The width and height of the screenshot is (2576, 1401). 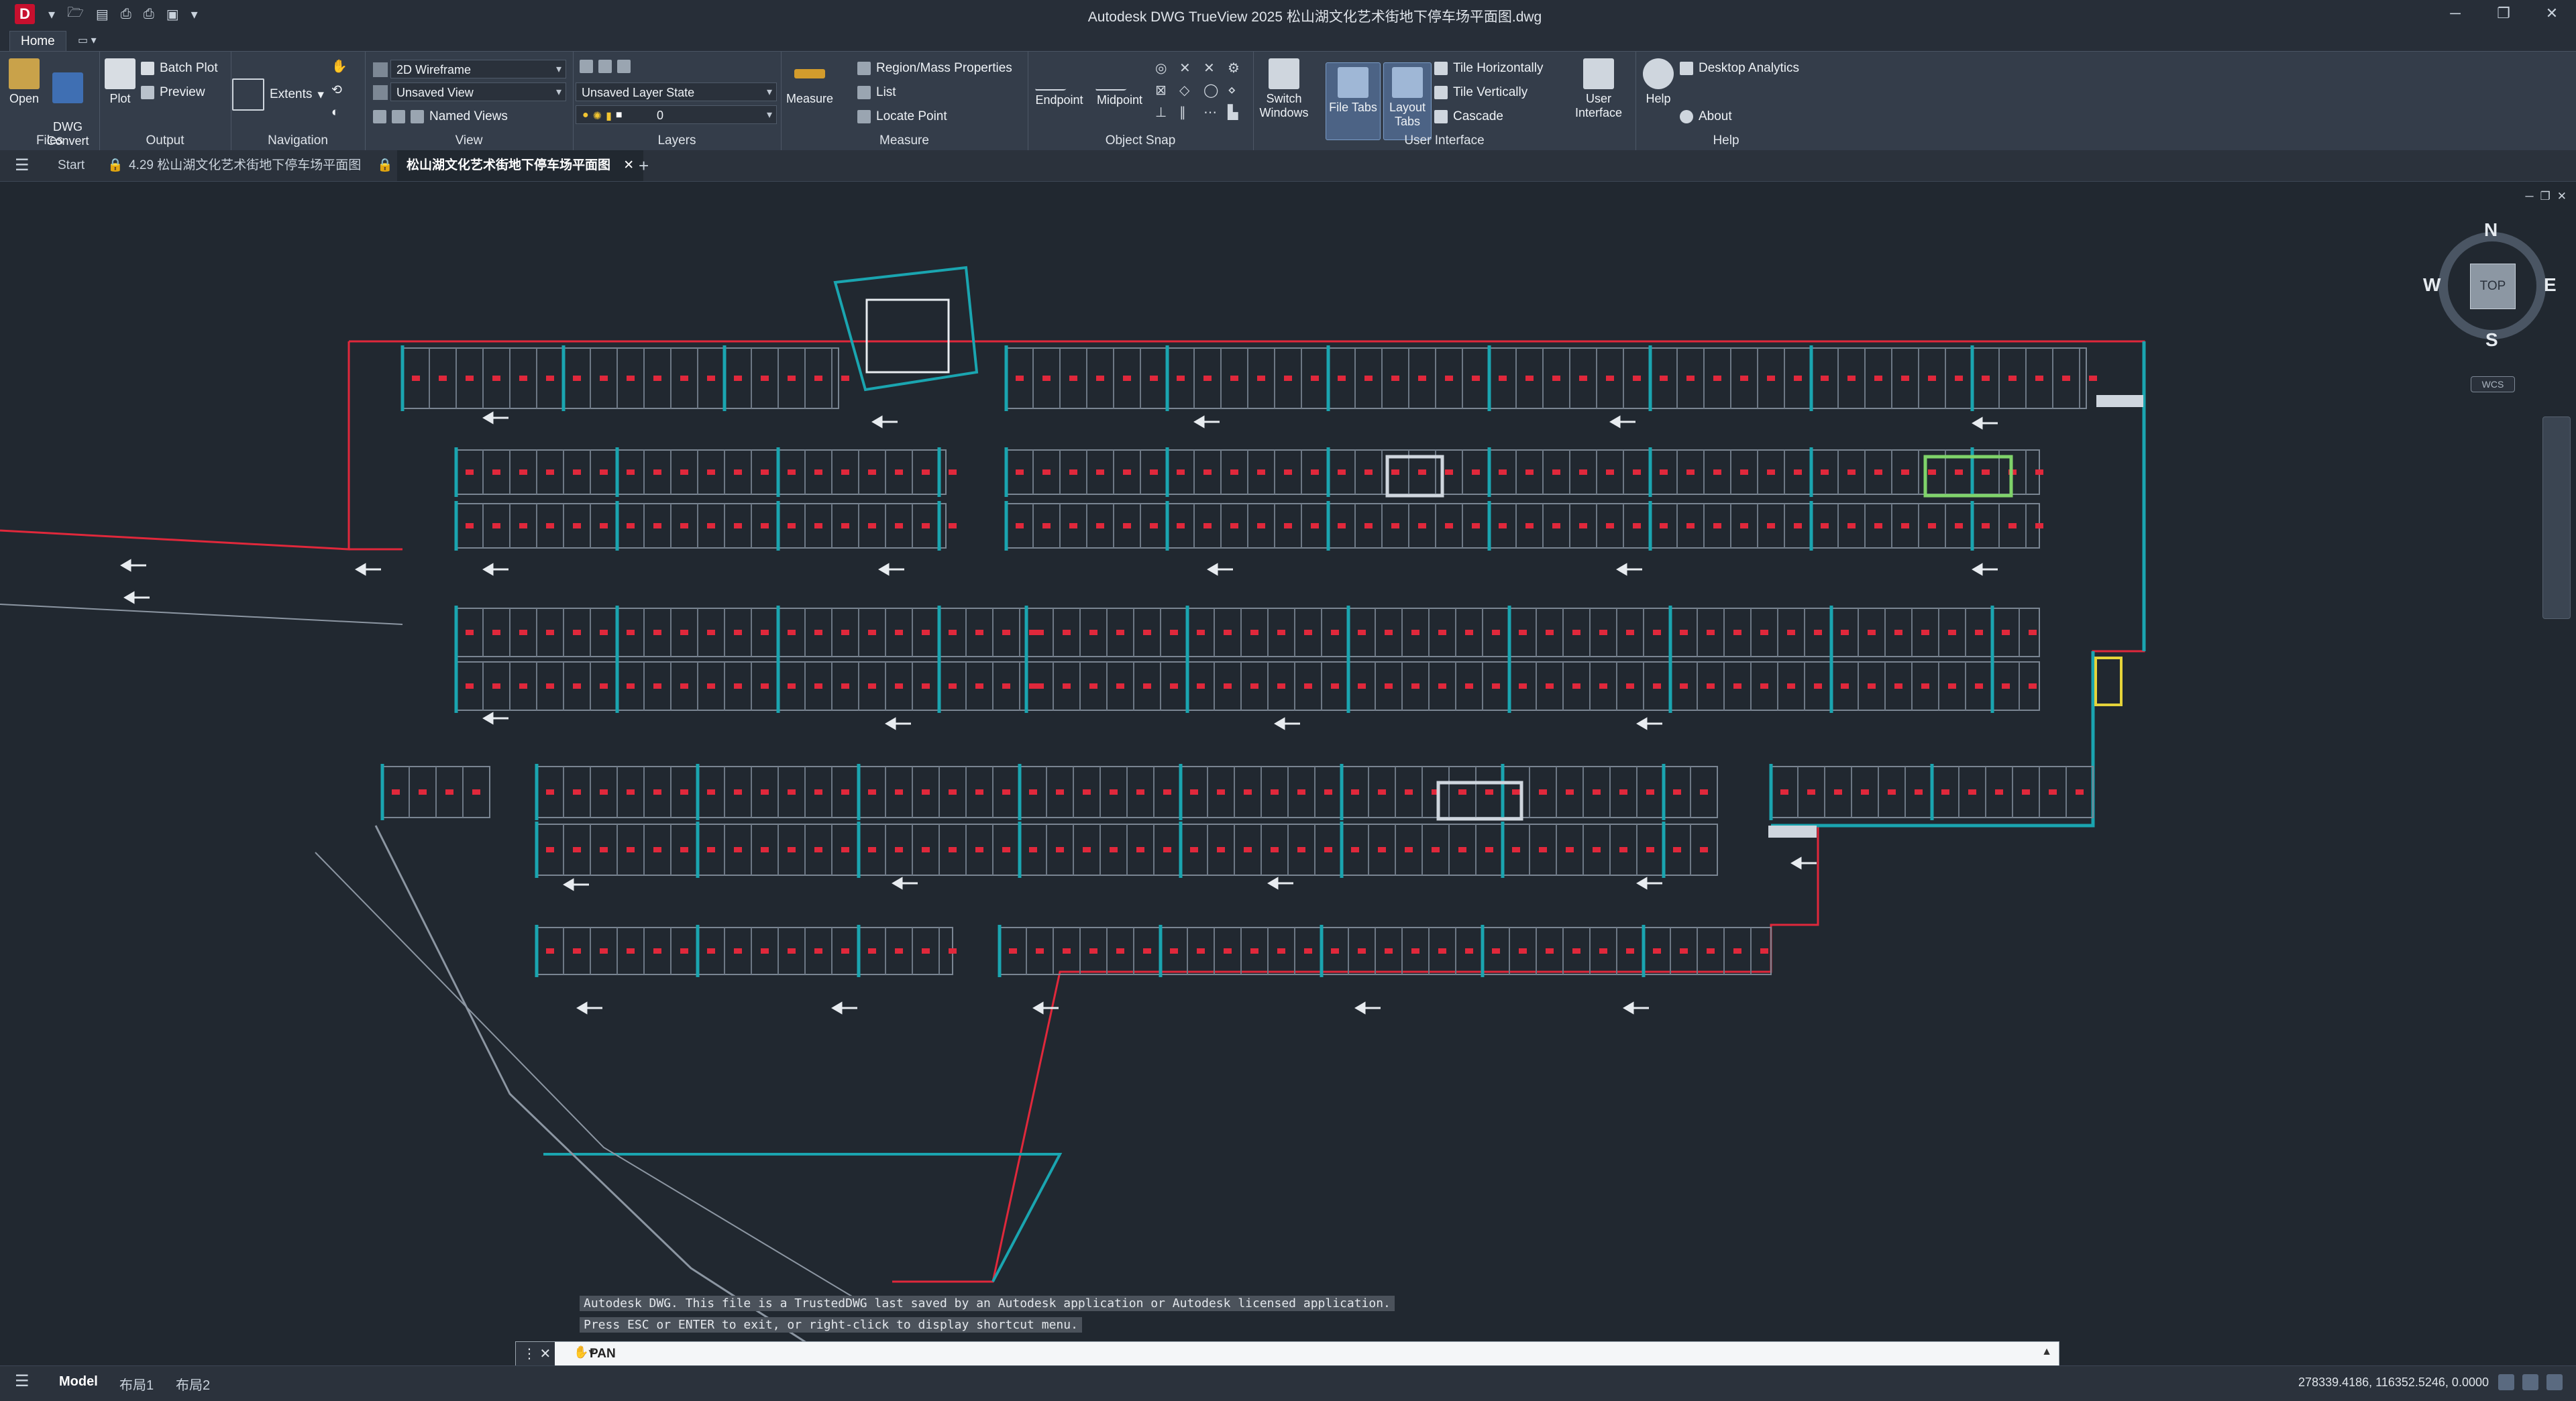 I want to click on tab-layout-1: 布局1, so click(x=136, y=1384).